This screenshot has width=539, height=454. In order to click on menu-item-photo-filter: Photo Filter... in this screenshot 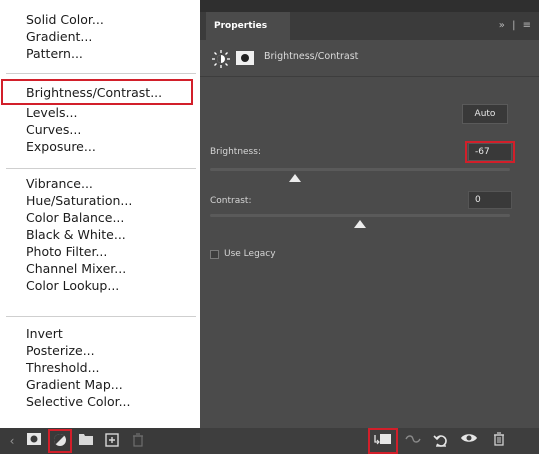, I will do `click(66, 252)`.